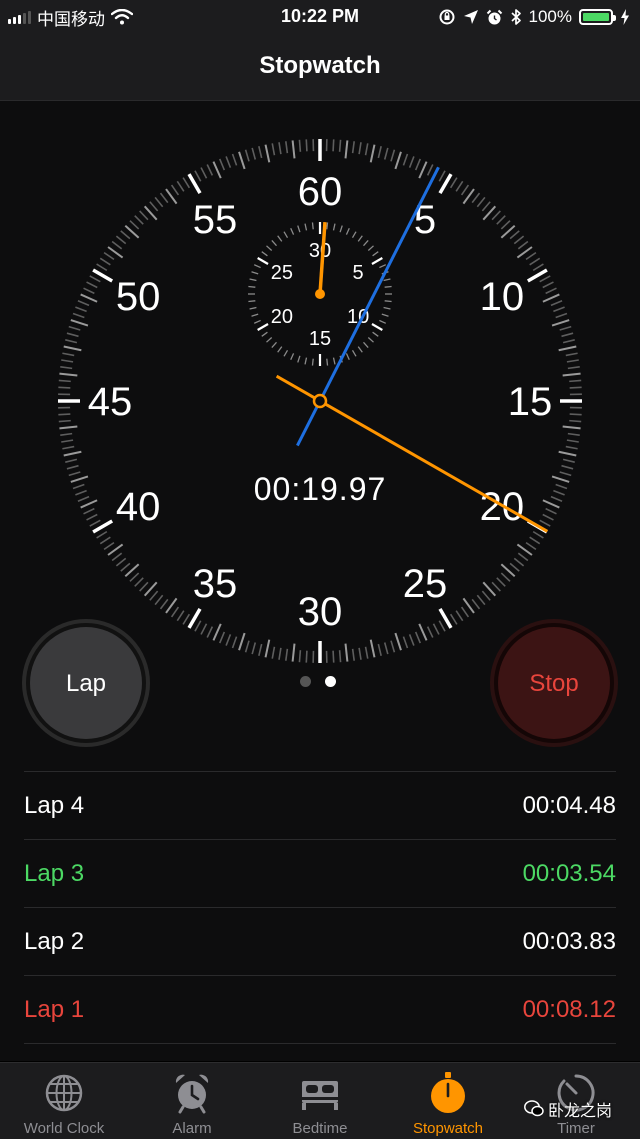 The width and height of the screenshot is (640, 1139). Describe the element at coordinates (425, 584) in the screenshot. I see `dial-number: 25` at that location.